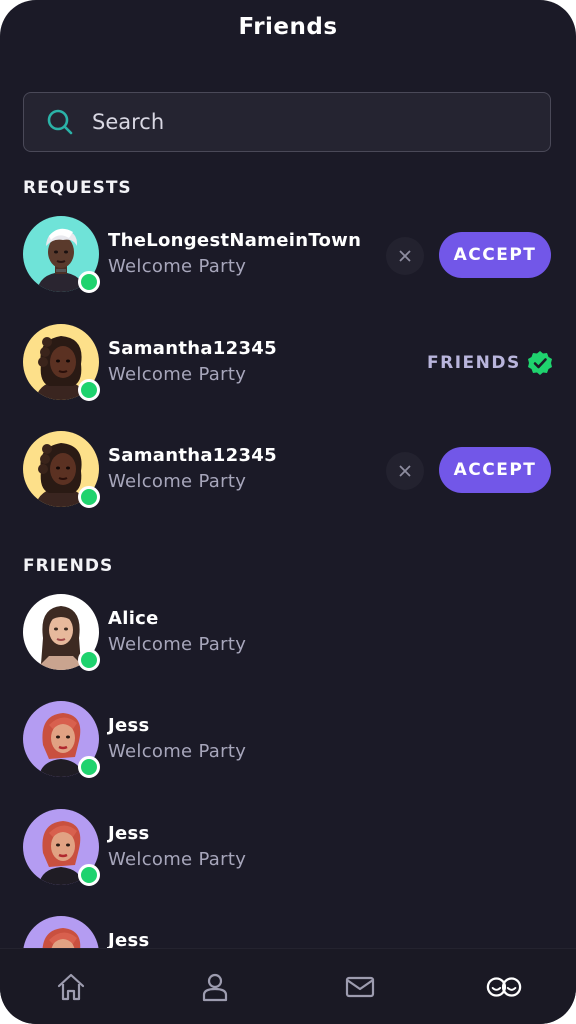 The height and width of the screenshot is (1024, 576). I want to click on request-row: Samantha12345 Welcome Party FRIENDS, so click(288, 364).